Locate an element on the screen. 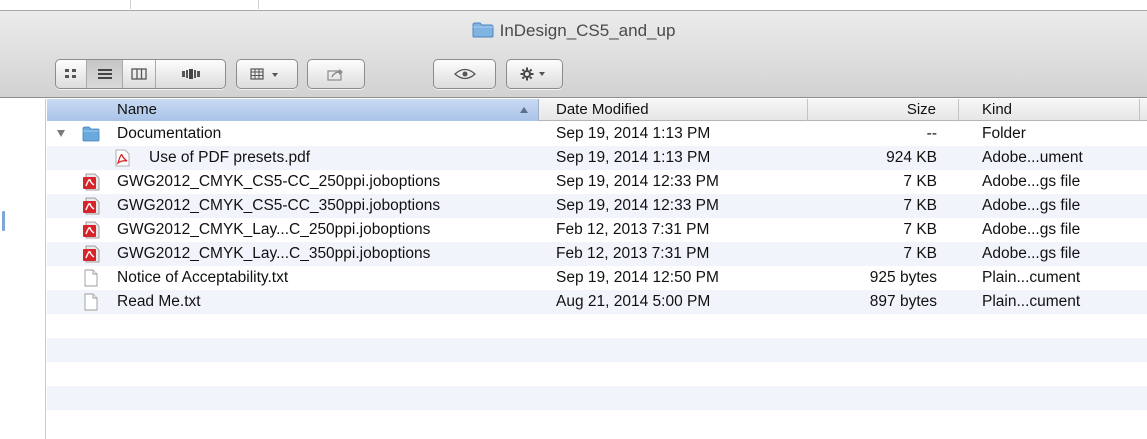  file-name: GWG2012_CMYK_Lay...C_350ppi.joboptions is located at coordinates (274, 253).